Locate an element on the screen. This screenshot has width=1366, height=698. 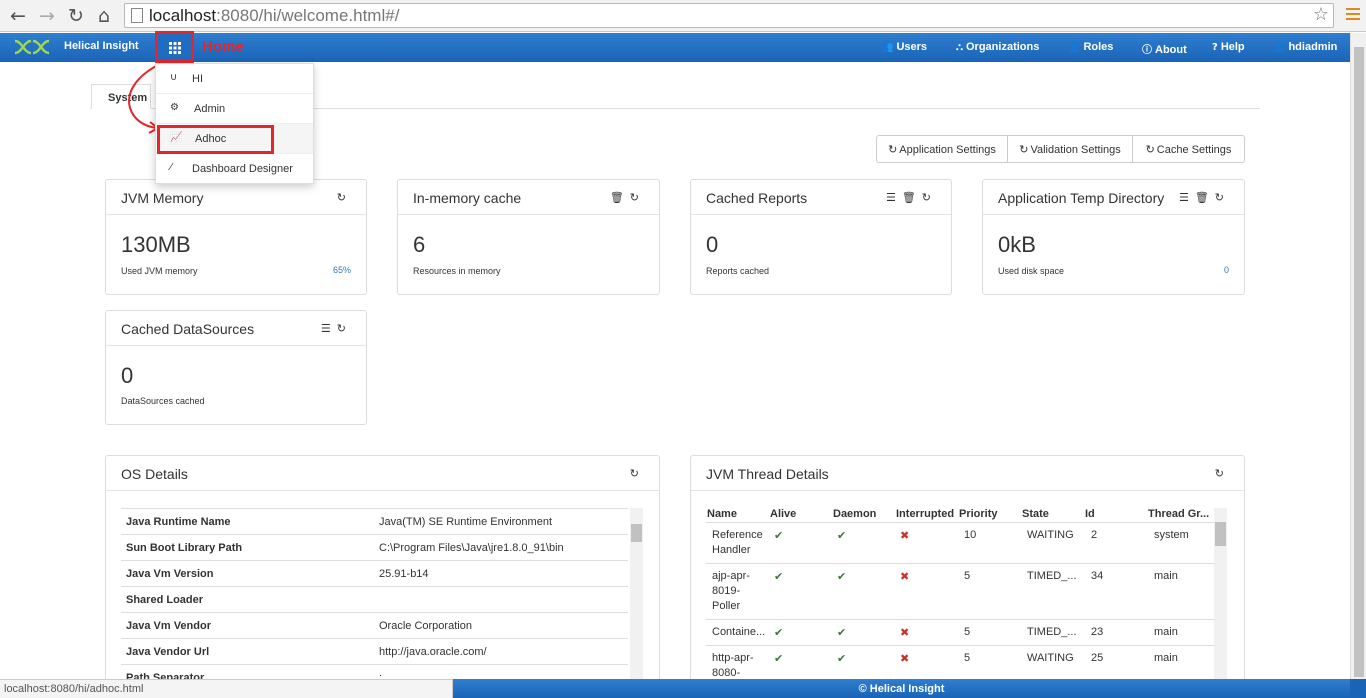
table-row: ajp-apr-8019-Poller ✔ ✔ ✖ 5 TIMED_... 34 main is located at coordinates (960, 591).